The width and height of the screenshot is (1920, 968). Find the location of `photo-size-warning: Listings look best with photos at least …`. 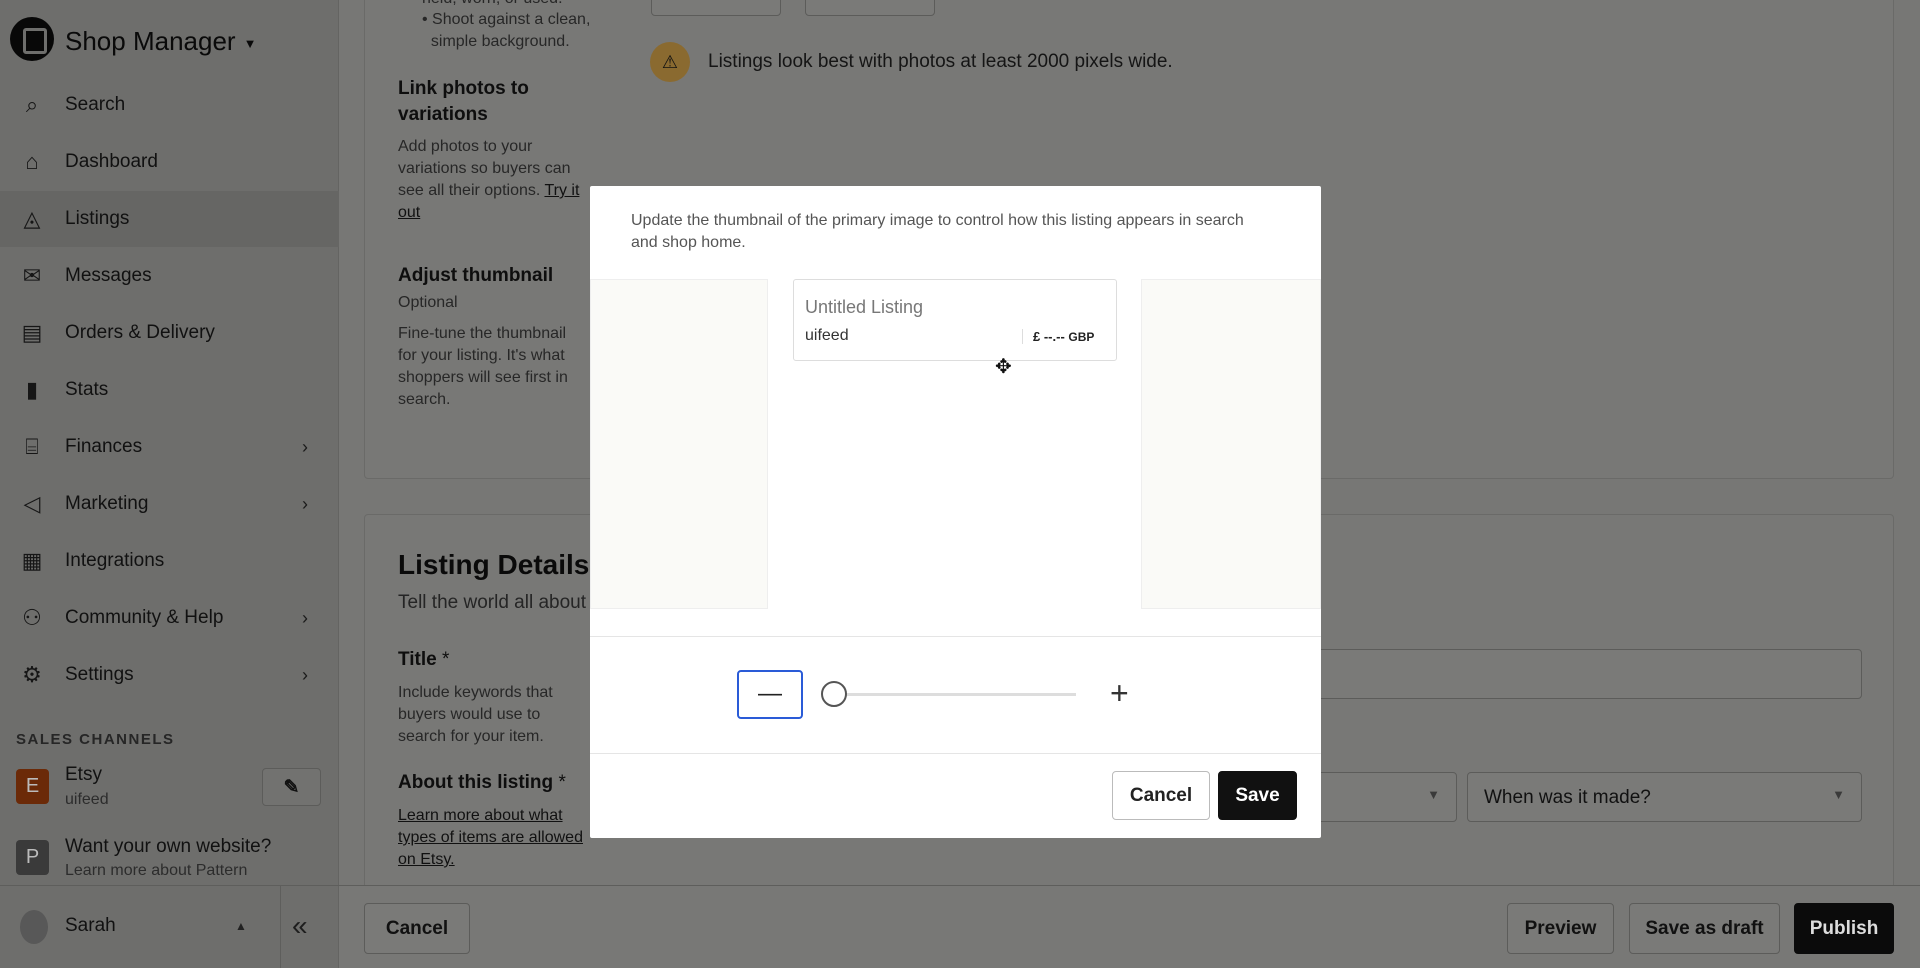

photo-size-warning: Listings look best with photos at least … is located at coordinates (940, 61).